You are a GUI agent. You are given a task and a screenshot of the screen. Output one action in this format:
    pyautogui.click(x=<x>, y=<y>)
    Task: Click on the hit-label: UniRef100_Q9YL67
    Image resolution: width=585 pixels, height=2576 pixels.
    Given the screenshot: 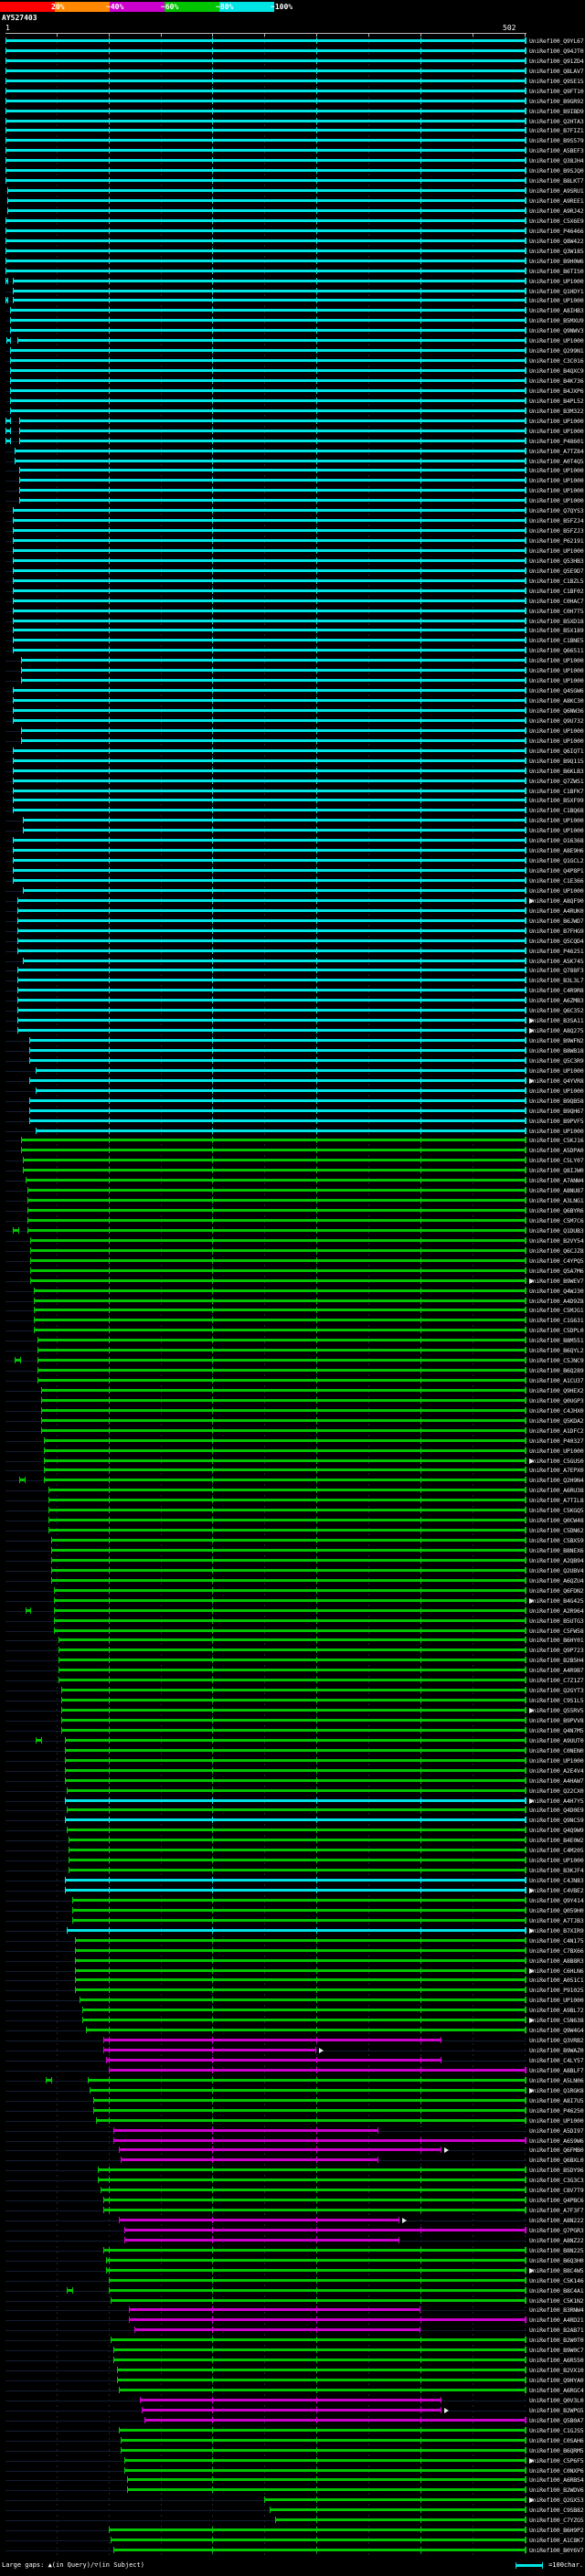 What is the action you would take?
    pyautogui.click(x=557, y=41)
    